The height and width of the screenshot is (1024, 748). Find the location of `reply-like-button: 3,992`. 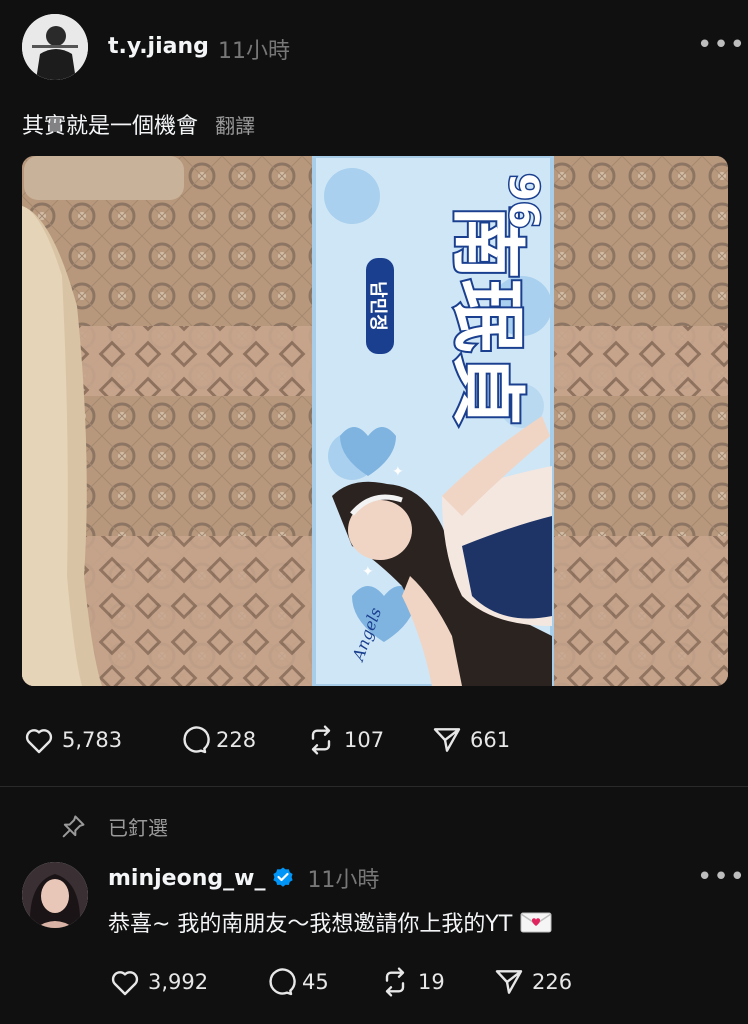

reply-like-button: 3,992 is located at coordinates (158, 982).